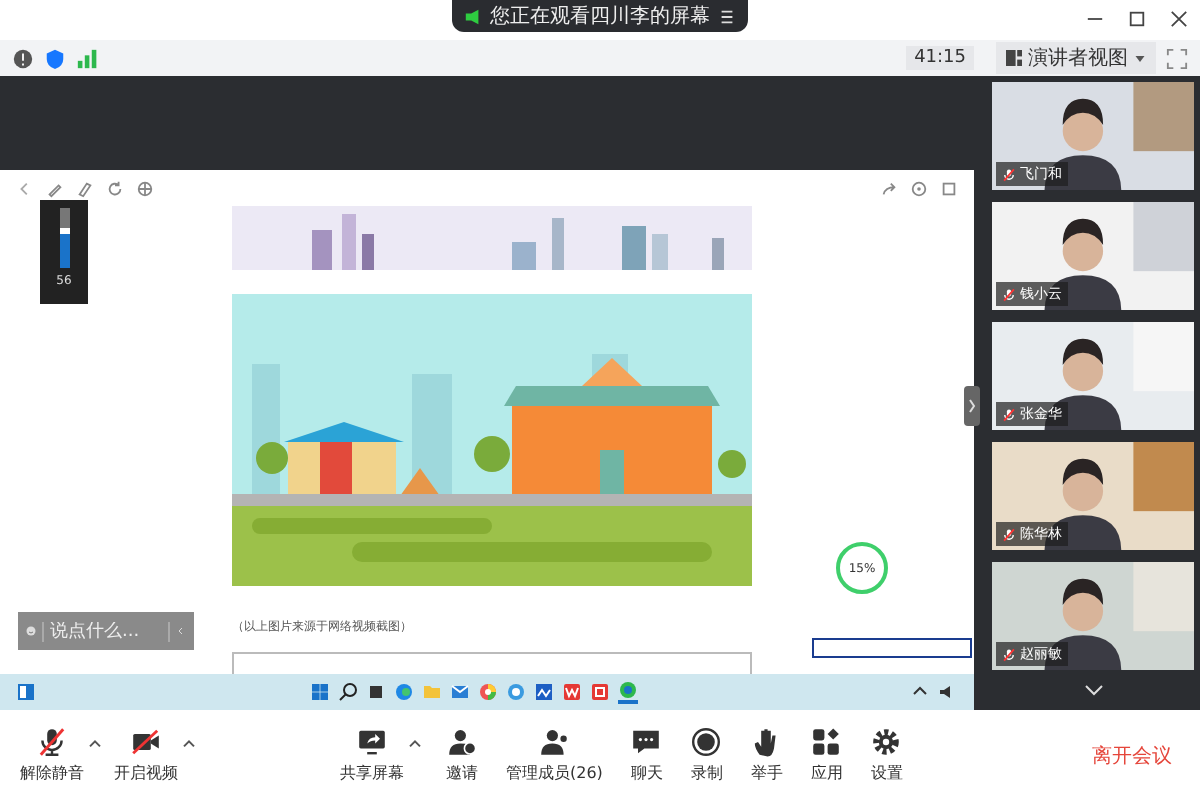 The width and height of the screenshot is (1200, 800). What do you see at coordinates (52, 742) in the screenshot?
I see `muted-mic-icon` at bounding box center [52, 742].